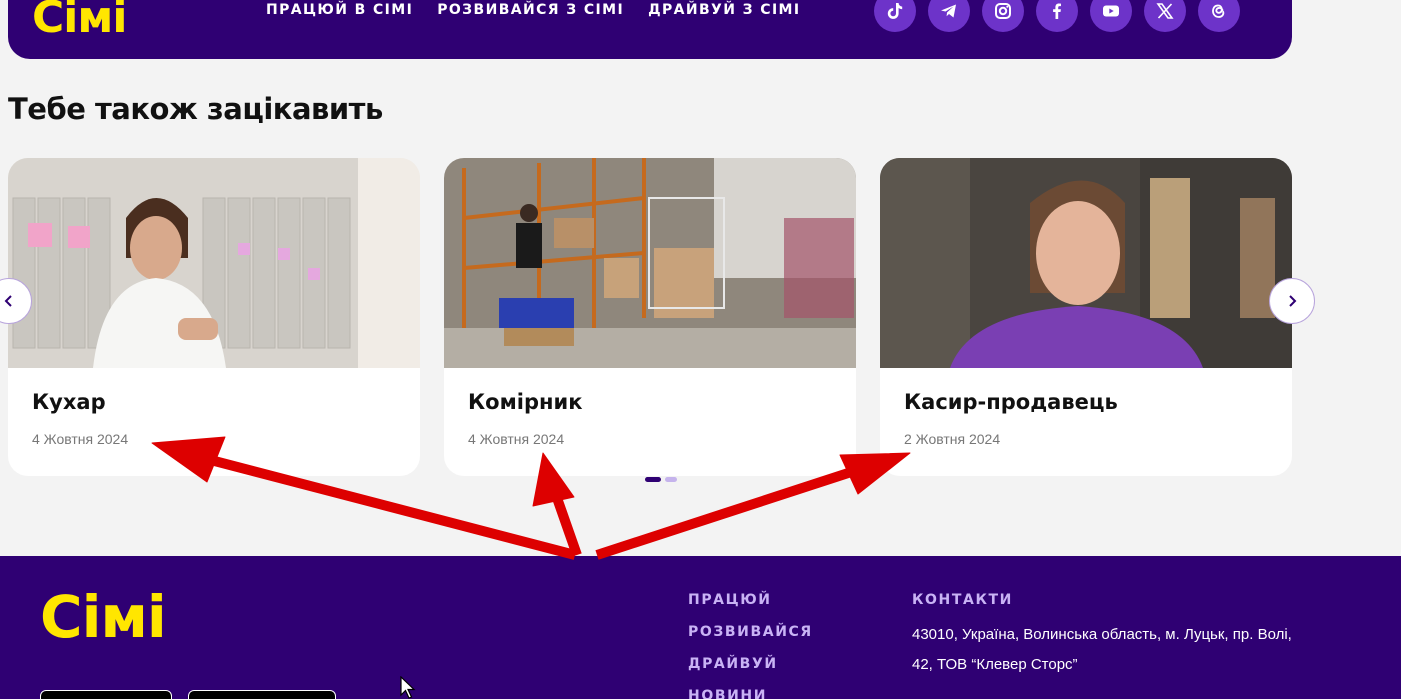 This screenshot has height=699, width=1401. I want to click on google-play-badge, so click(262, 694).